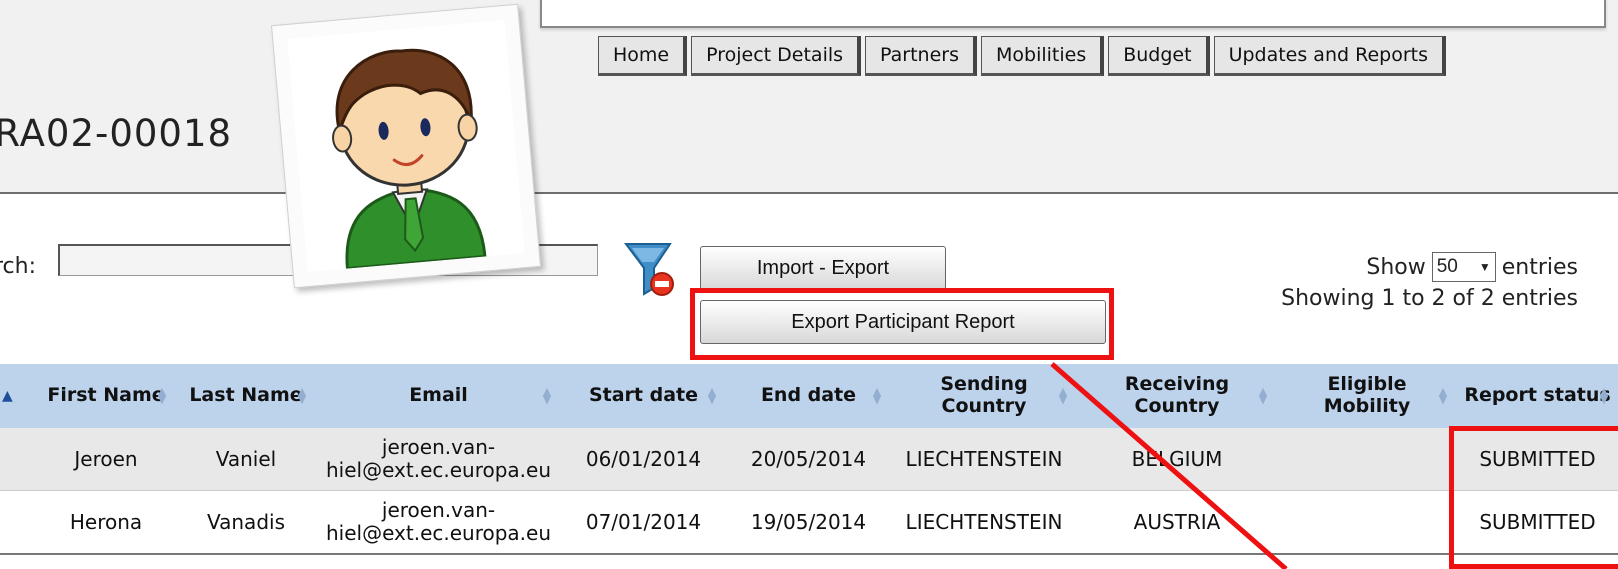 This screenshot has width=1618, height=569. Describe the element at coordinates (643, 56) in the screenshot. I see `tab-home: Home` at that location.